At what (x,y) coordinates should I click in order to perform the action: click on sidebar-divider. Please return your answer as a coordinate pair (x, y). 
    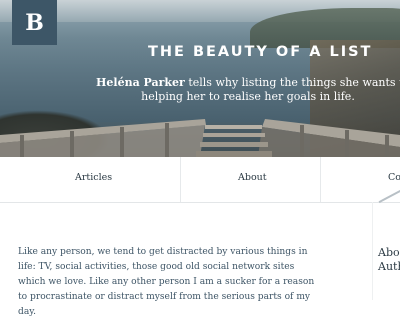
    Looking at the image, I should click on (372, 251).